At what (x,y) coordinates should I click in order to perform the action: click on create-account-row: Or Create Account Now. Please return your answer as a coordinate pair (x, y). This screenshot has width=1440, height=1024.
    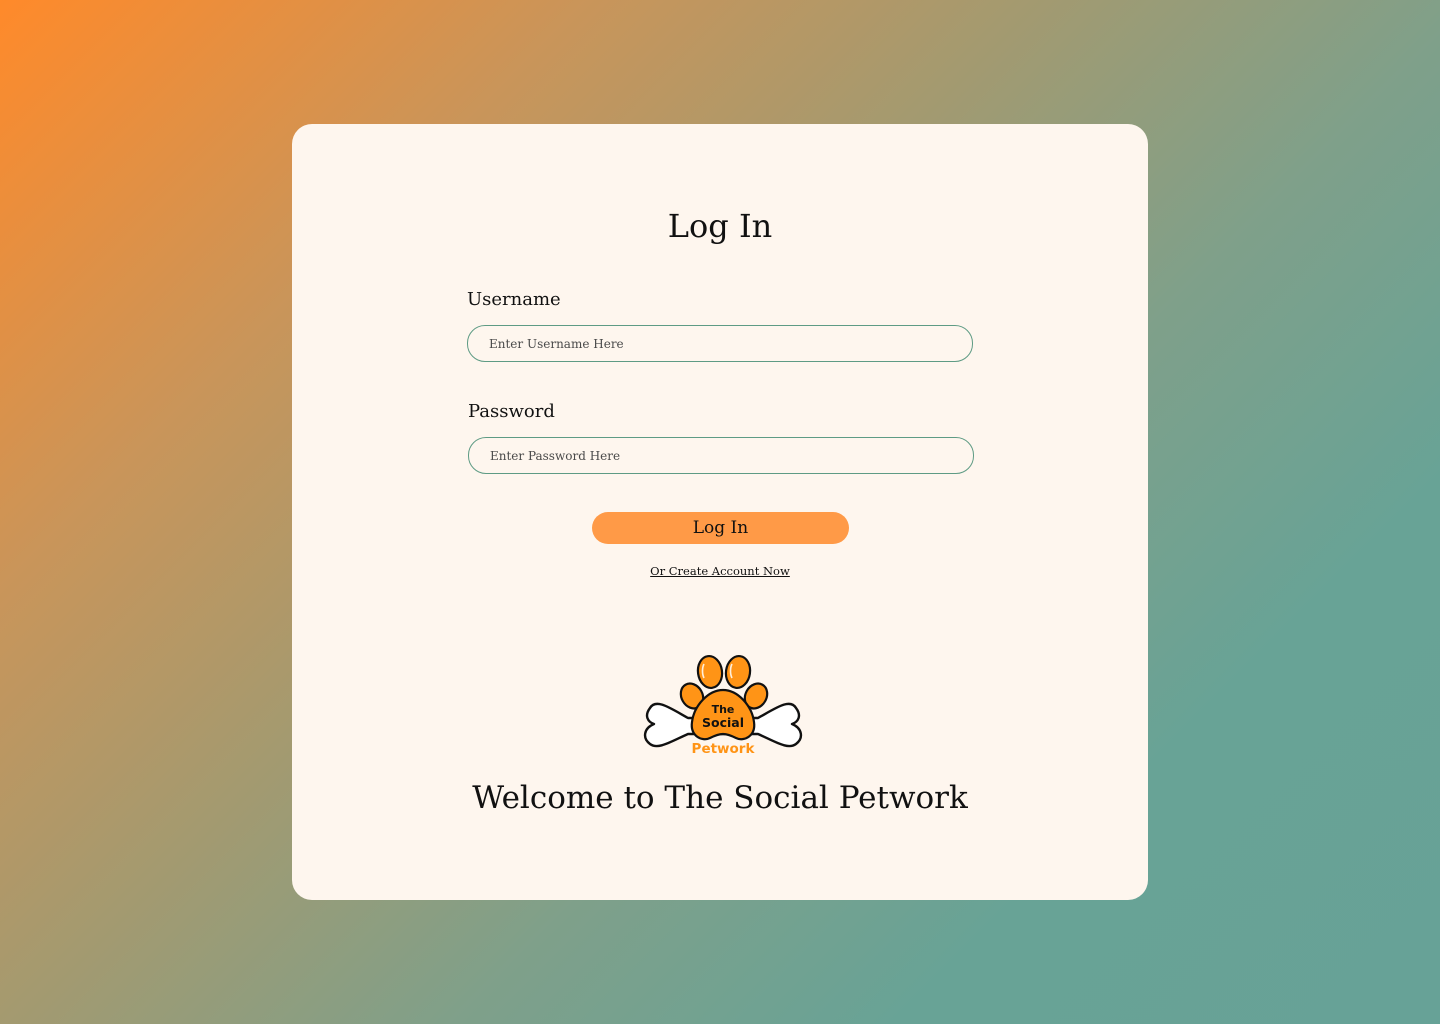
    Looking at the image, I should click on (720, 571).